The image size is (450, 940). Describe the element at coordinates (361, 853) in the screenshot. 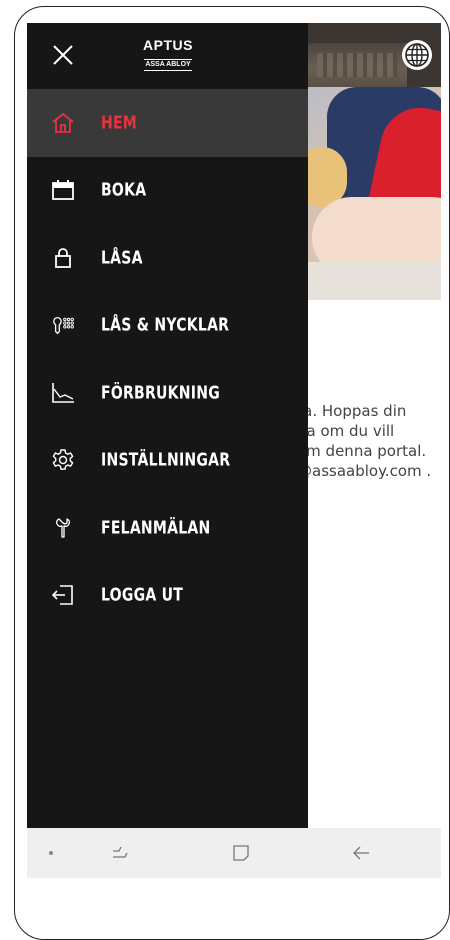

I see `back-arrow-icon` at that location.